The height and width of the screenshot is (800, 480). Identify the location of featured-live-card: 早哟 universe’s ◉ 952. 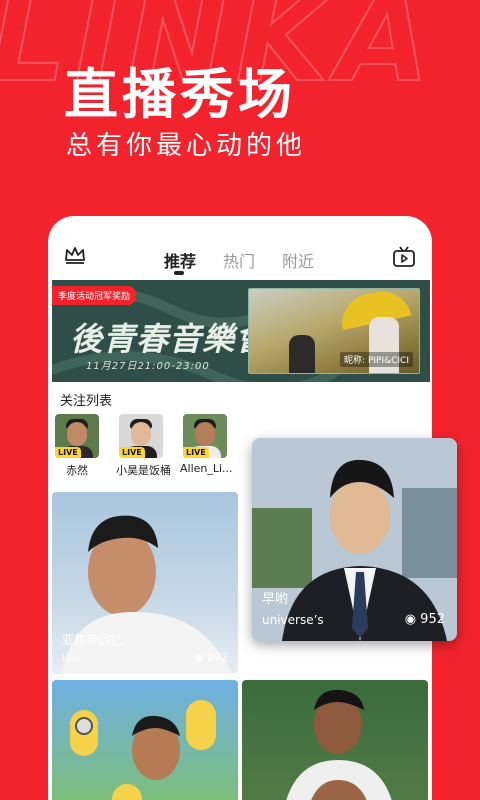
(354, 539).